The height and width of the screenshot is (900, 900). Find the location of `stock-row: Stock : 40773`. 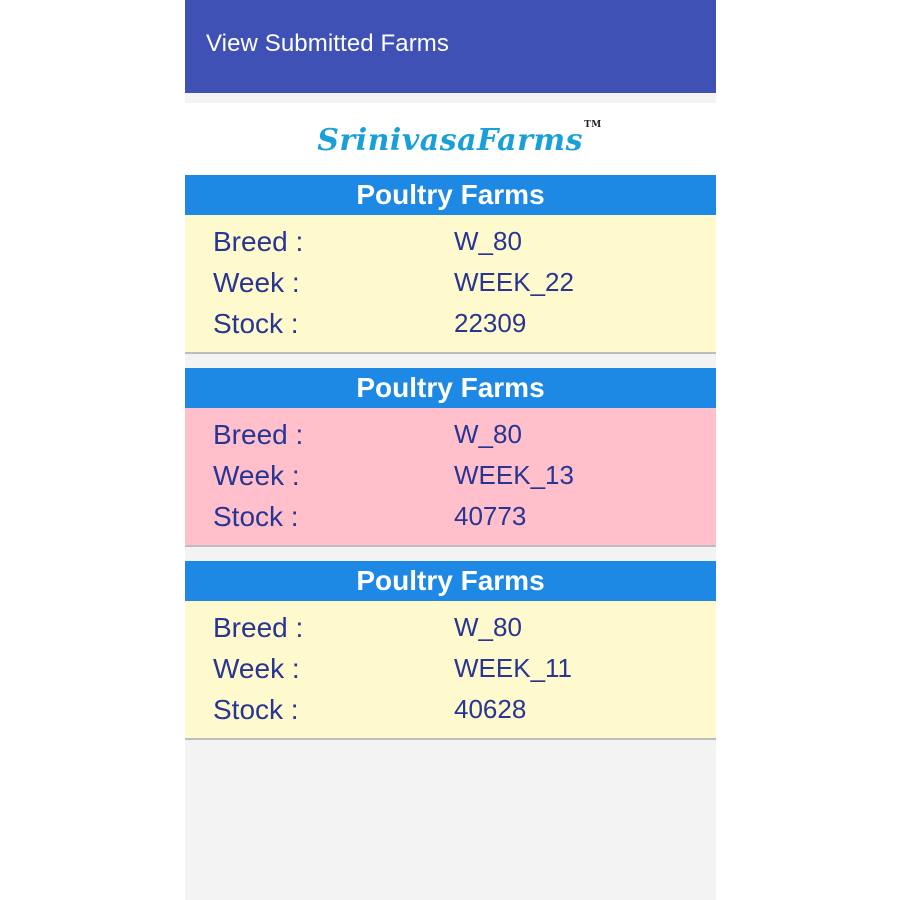

stock-row: Stock : 40773 is located at coordinates (450, 516).